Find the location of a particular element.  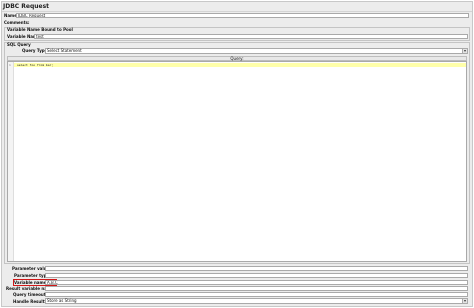

result-variable-field is located at coordinates (256, 288).